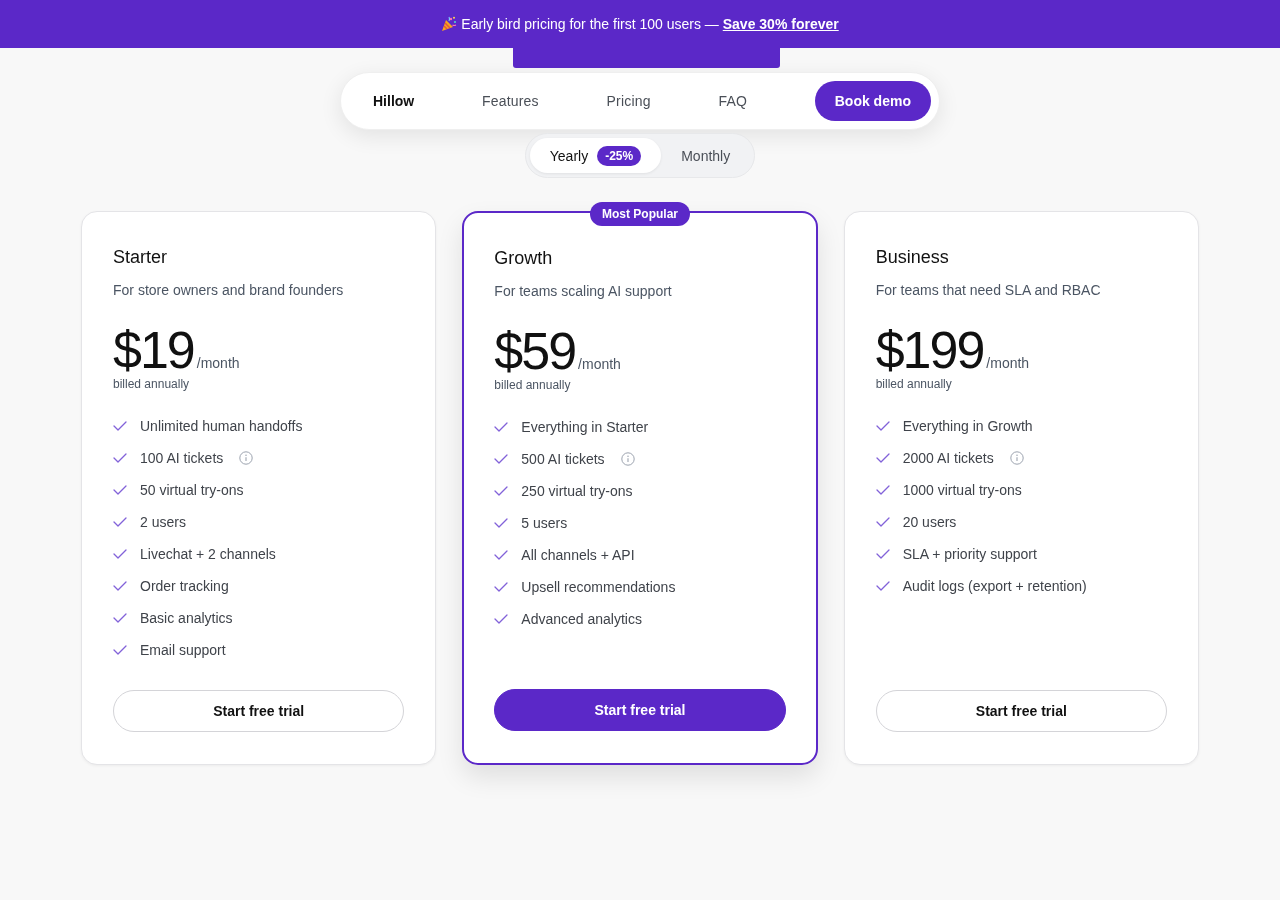 Image resolution: width=1280 pixels, height=900 pixels. I want to click on feature-text: All channels + API, so click(578, 555).